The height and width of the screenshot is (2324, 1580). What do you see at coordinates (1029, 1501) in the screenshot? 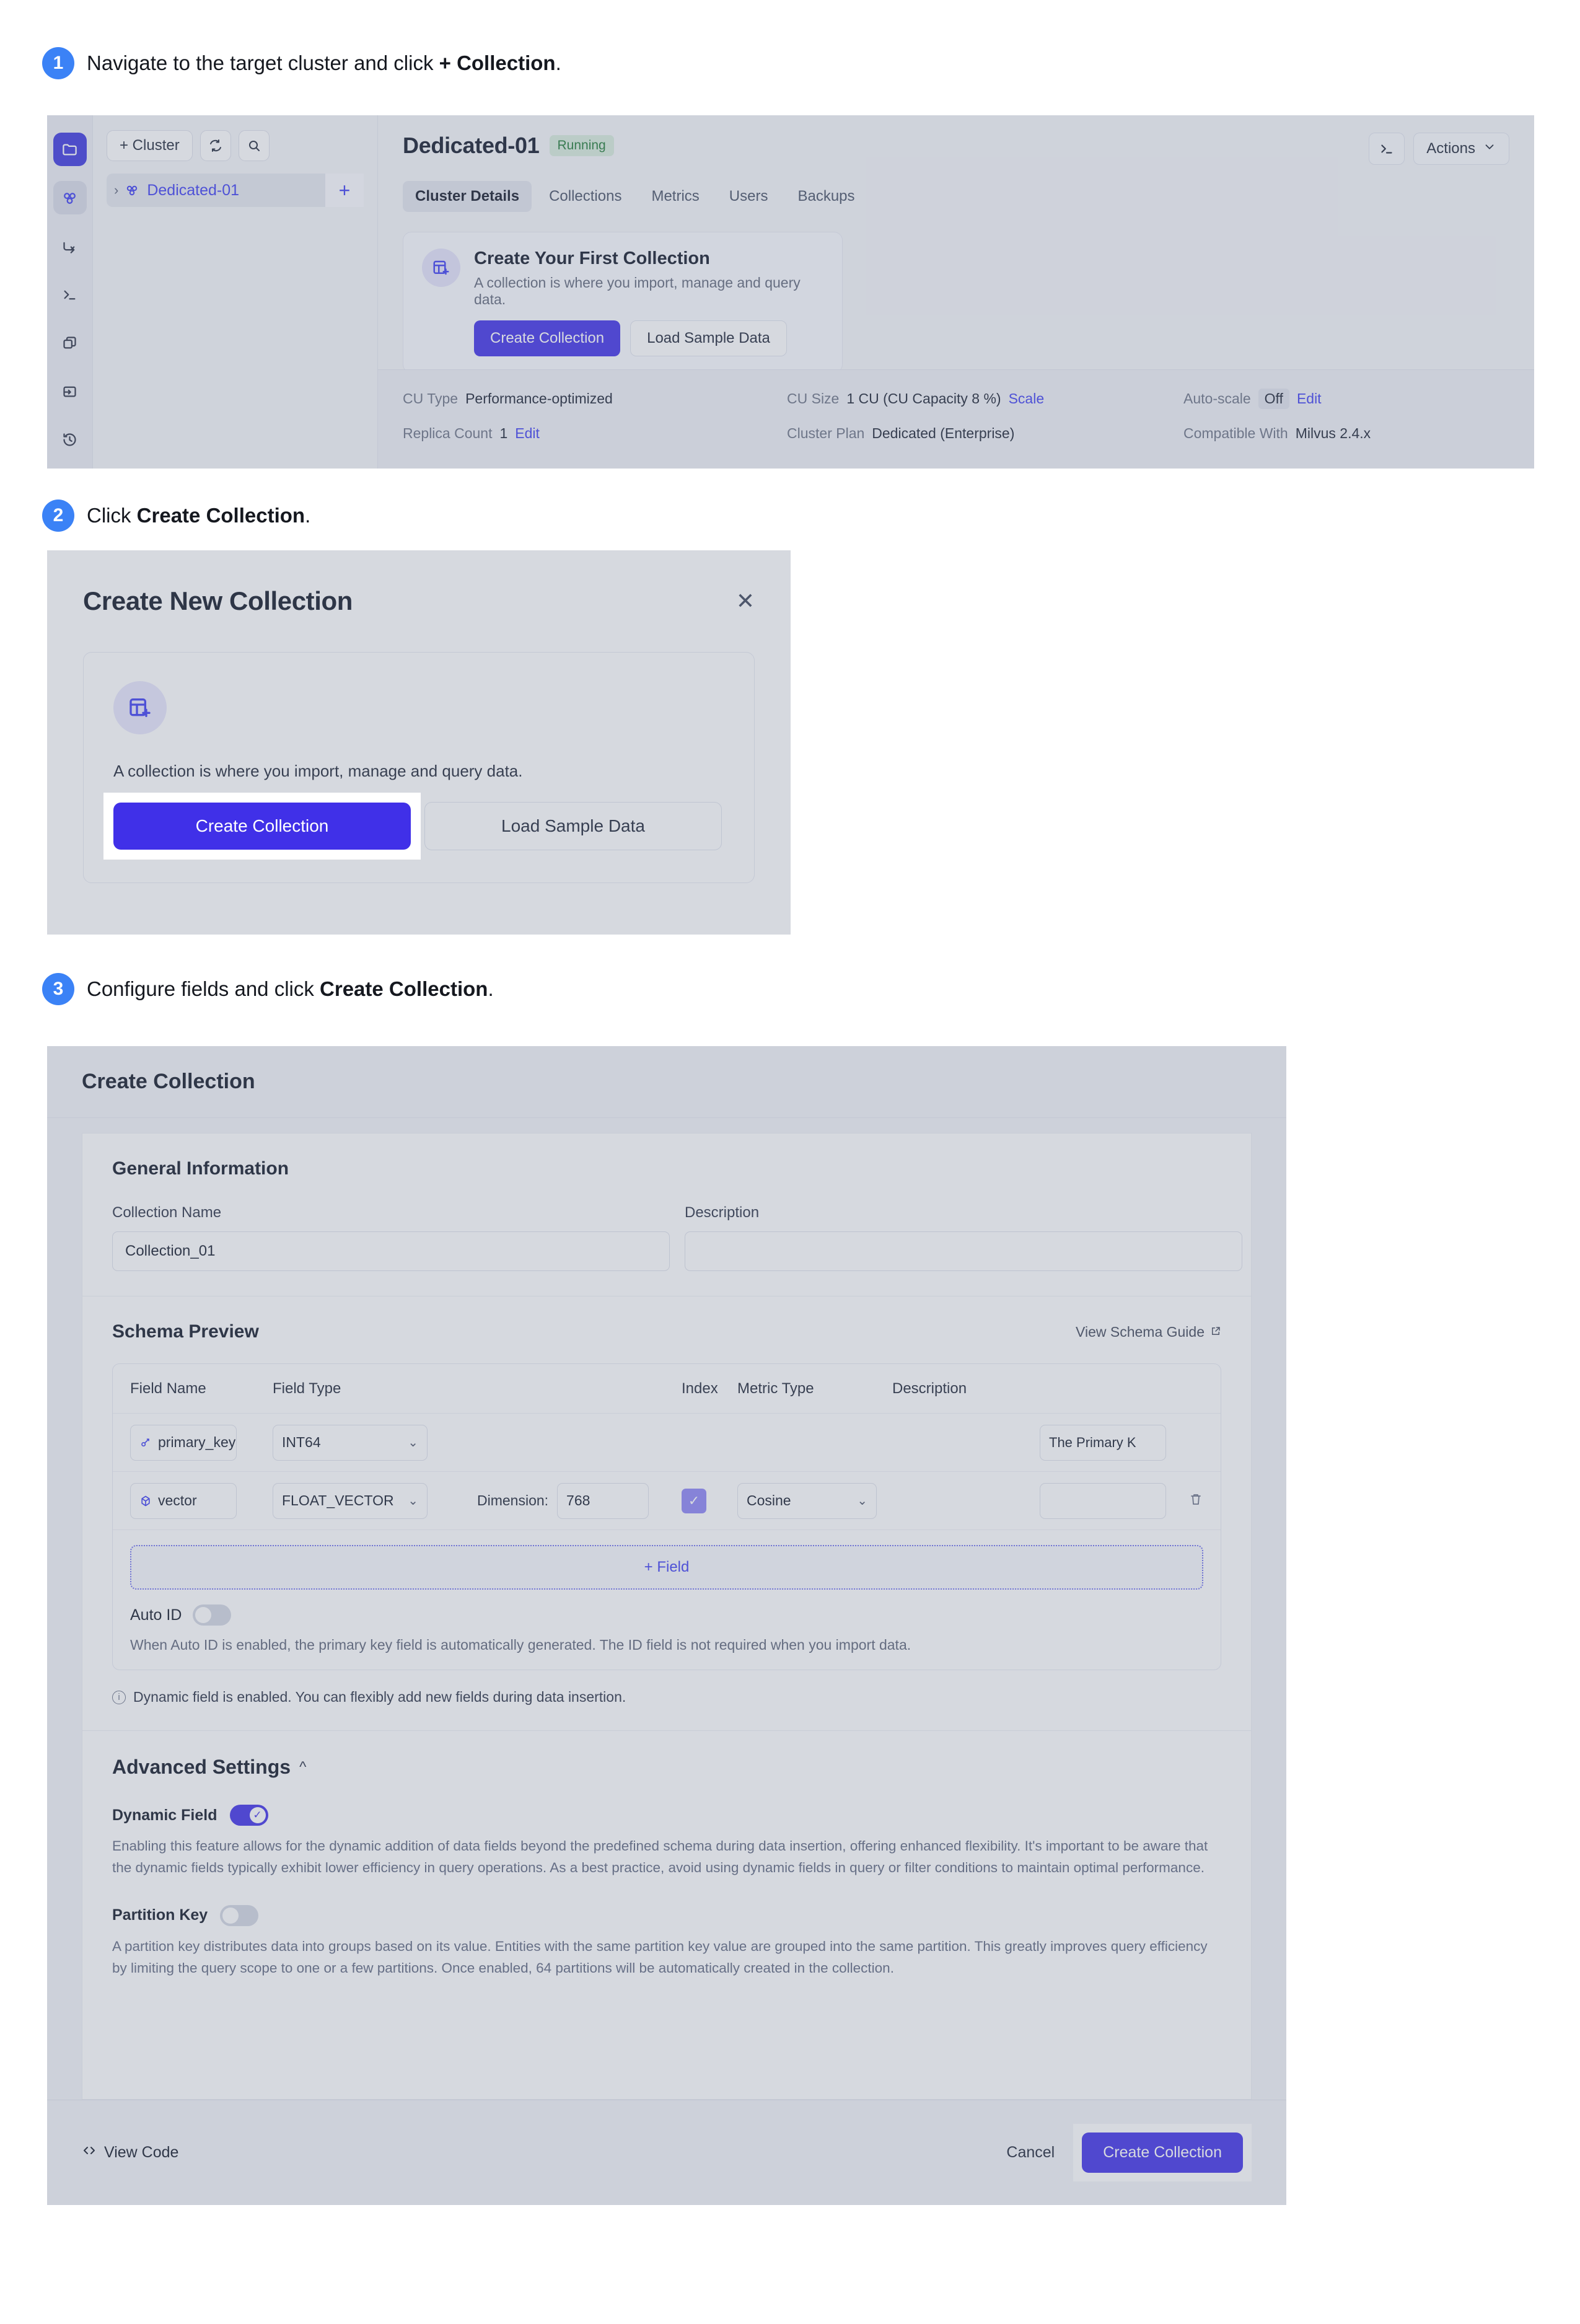
I see `field-description-cell` at bounding box center [1029, 1501].